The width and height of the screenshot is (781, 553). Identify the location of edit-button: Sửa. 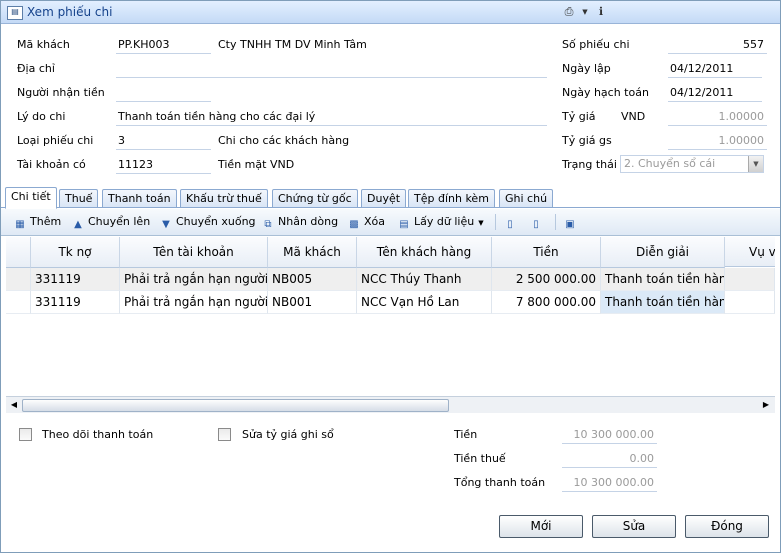
(634, 526).